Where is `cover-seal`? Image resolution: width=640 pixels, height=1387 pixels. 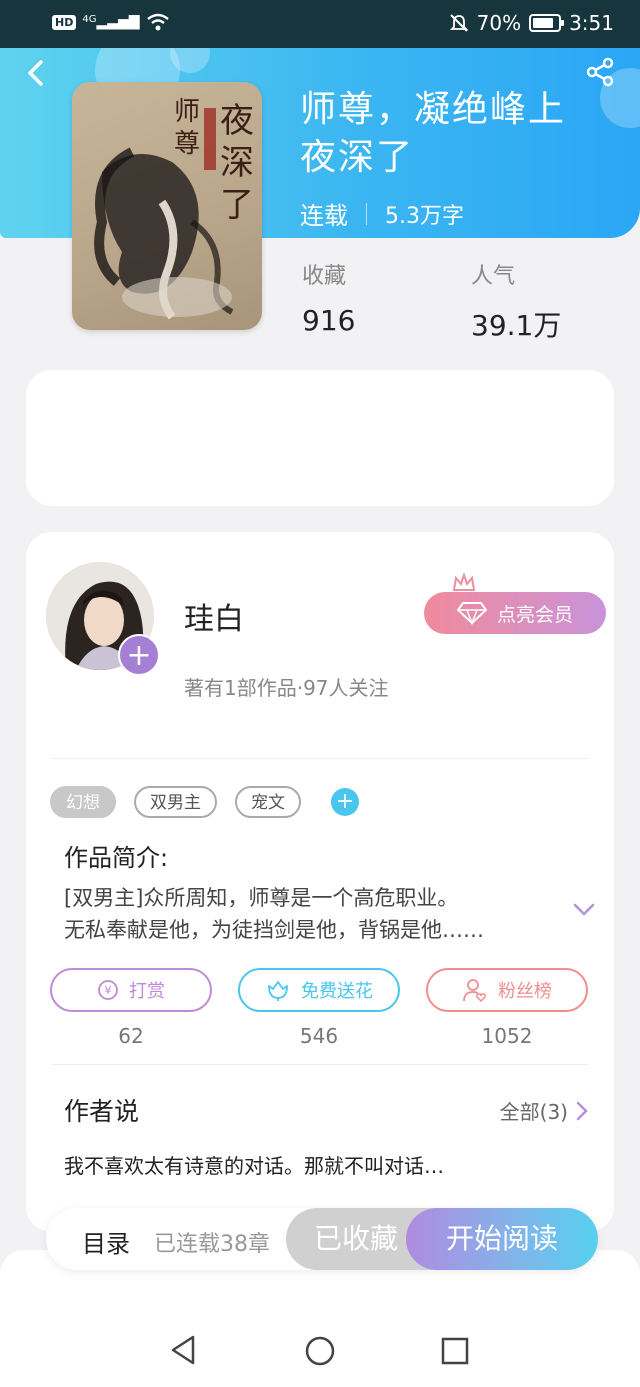 cover-seal is located at coordinates (210, 139).